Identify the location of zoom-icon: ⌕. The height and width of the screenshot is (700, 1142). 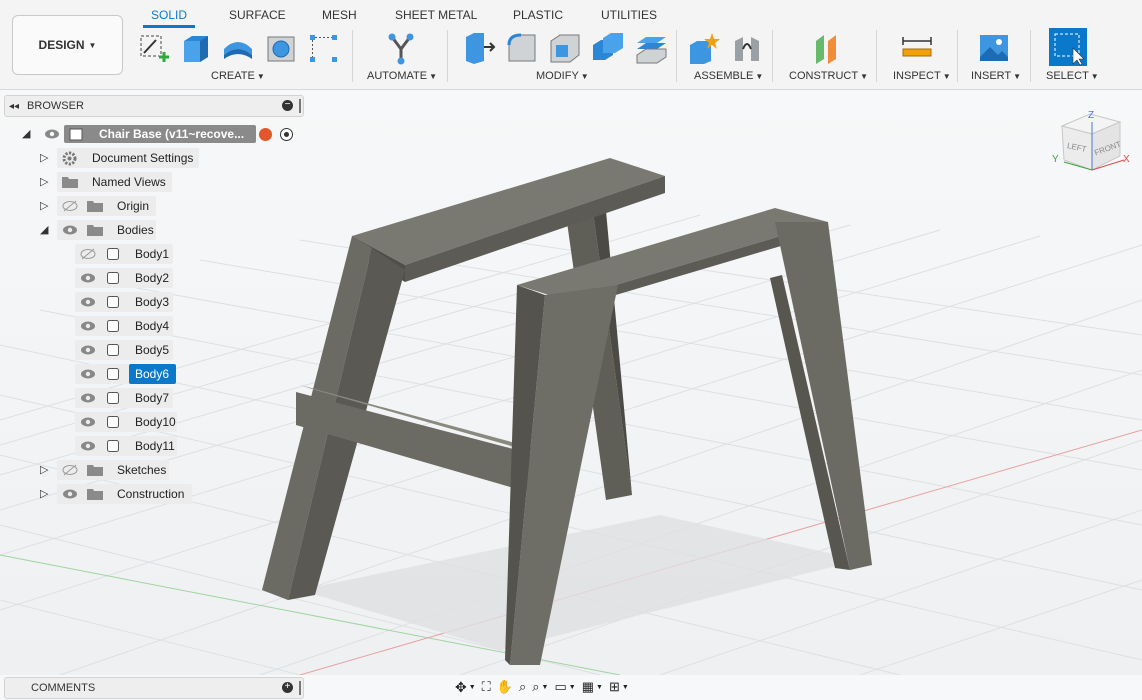
(522, 687).